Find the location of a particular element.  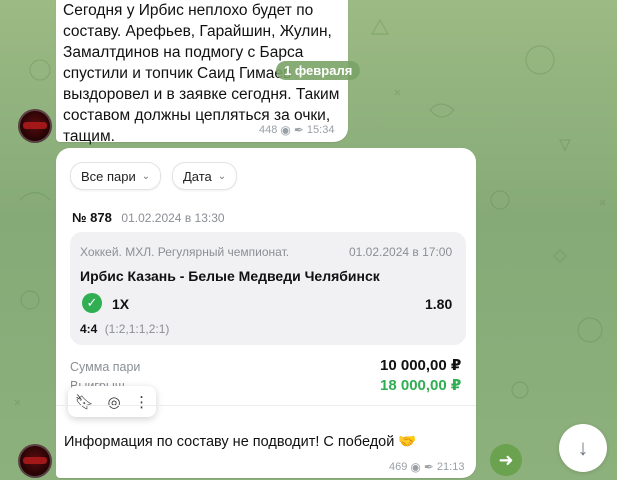

bet-pick: 1X is located at coordinates (121, 304).